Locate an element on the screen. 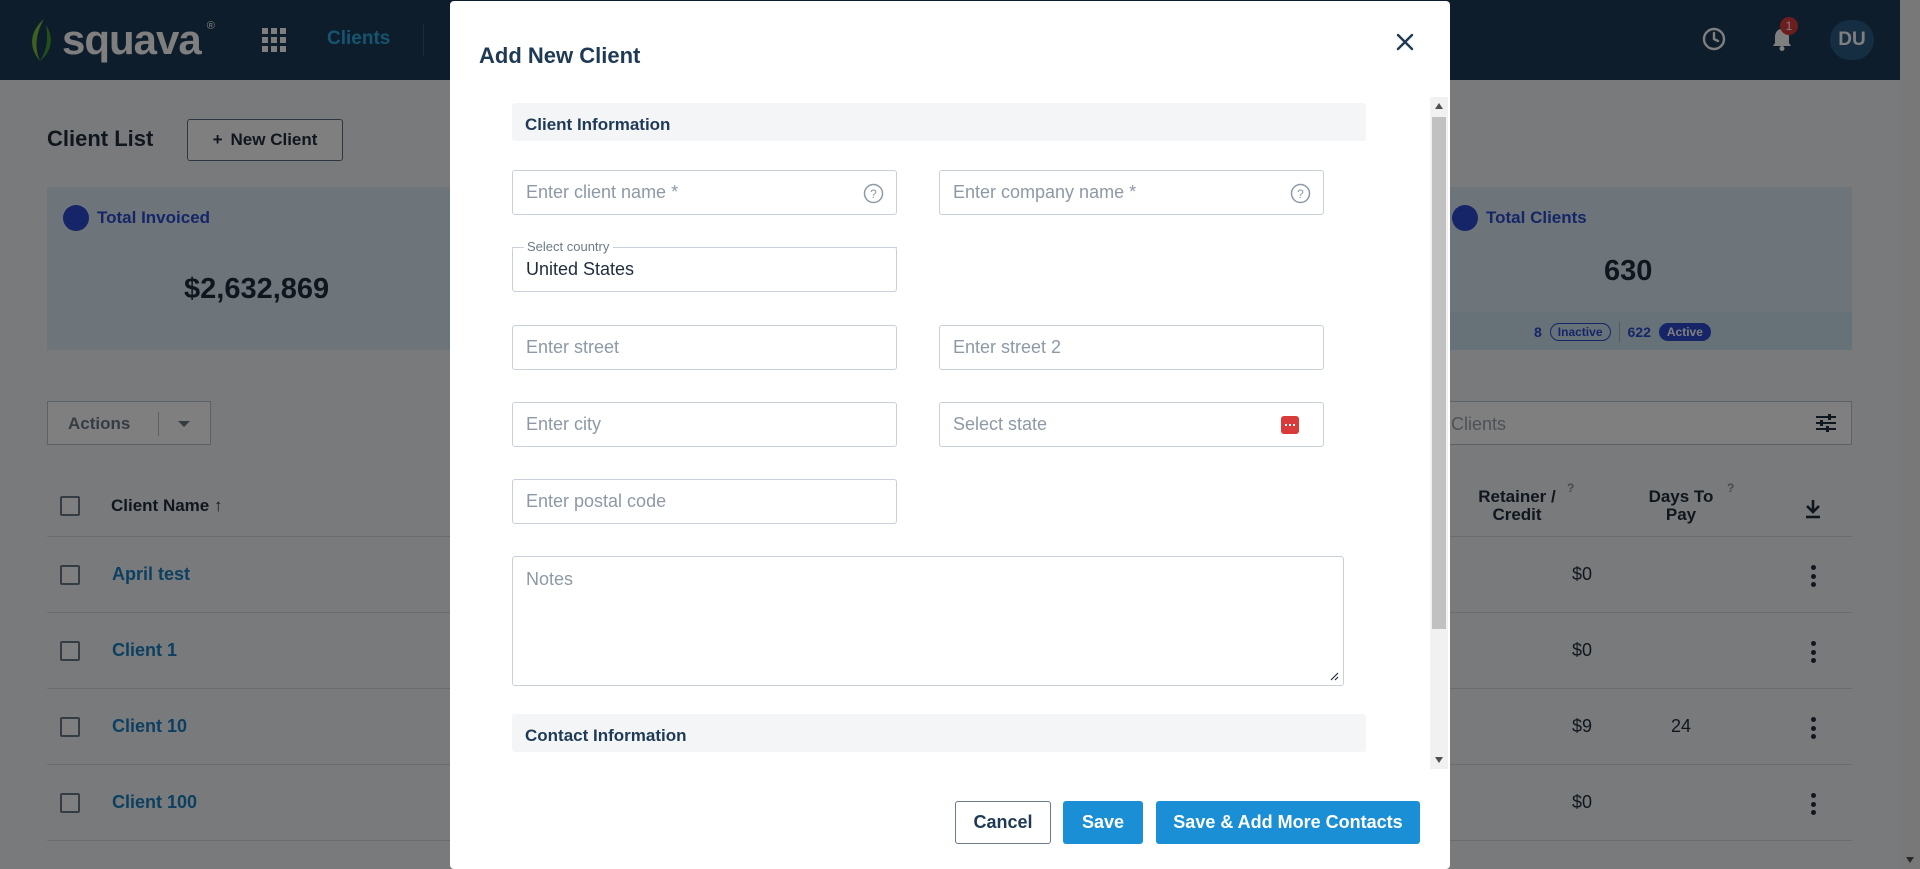 Image resolution: width=1920 pixels, height=869 pixels. notes-field is located at coordinates (928, 621).